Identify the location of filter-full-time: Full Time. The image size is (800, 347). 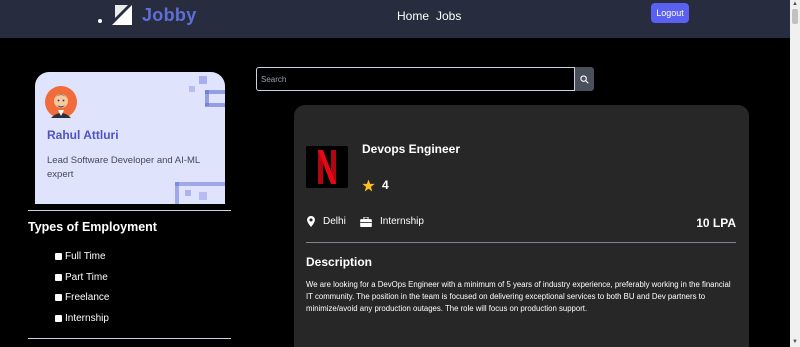
(80, 256).